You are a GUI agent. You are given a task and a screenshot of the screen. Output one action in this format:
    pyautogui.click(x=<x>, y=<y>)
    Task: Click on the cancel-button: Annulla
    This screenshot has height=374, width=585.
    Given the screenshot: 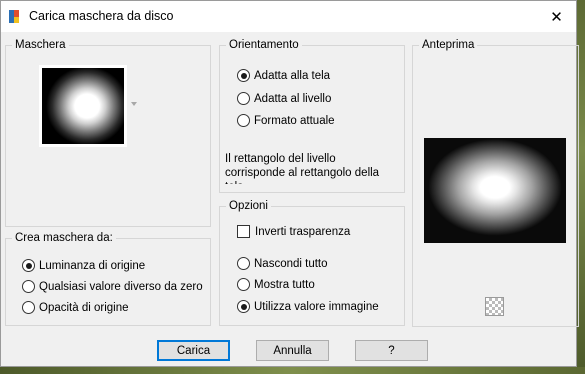 What is the action you would take?
    pyautogui.click(x=292, y=350)
    